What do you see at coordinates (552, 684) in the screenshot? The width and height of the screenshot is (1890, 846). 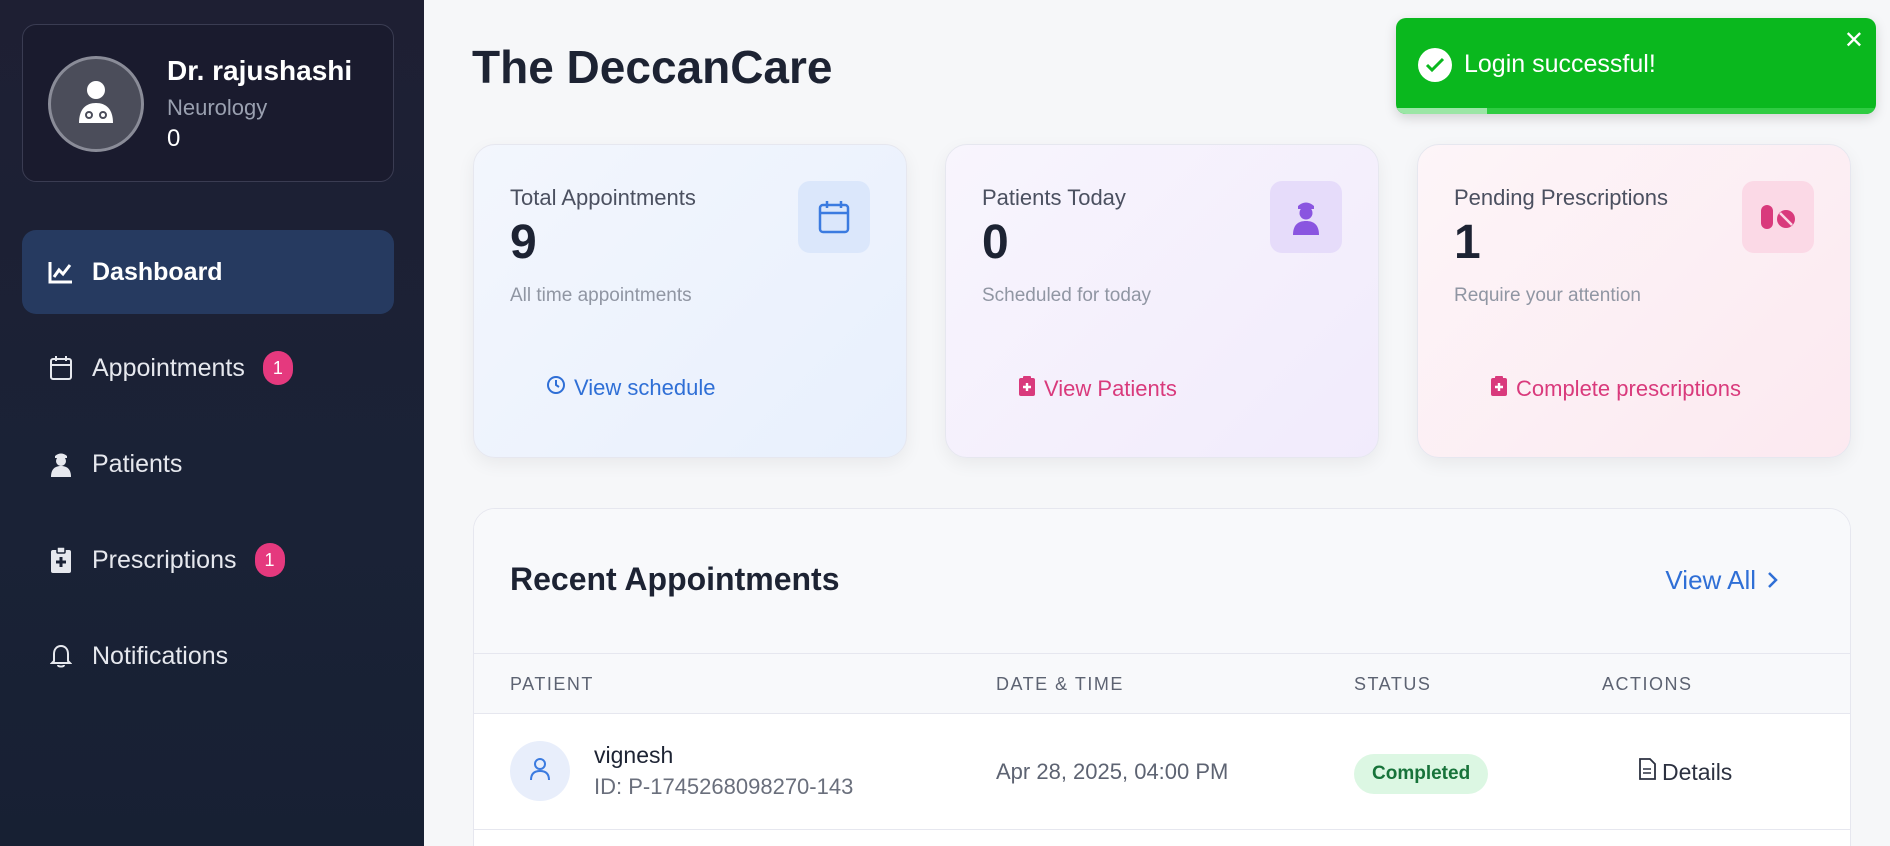 I see `column-header-patient: PATIENT` at bounding box center [552, 684].